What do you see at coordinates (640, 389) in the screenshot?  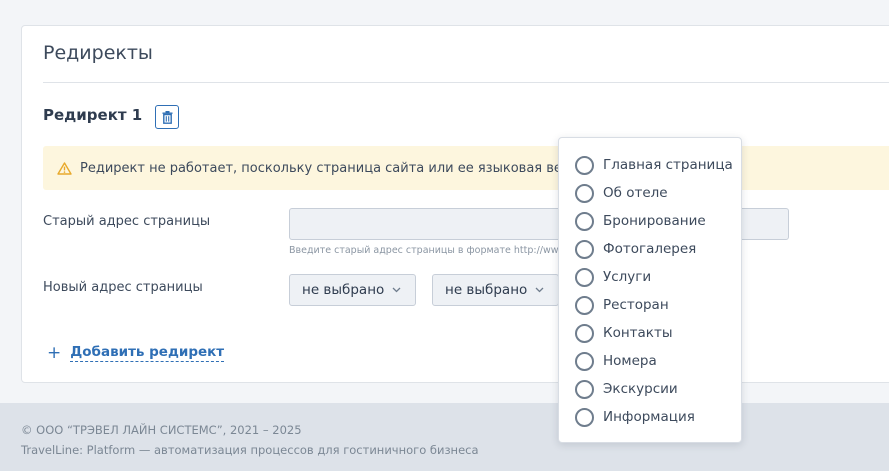 I see `option-label: Экскурсии` at bounding box center [640, 389].